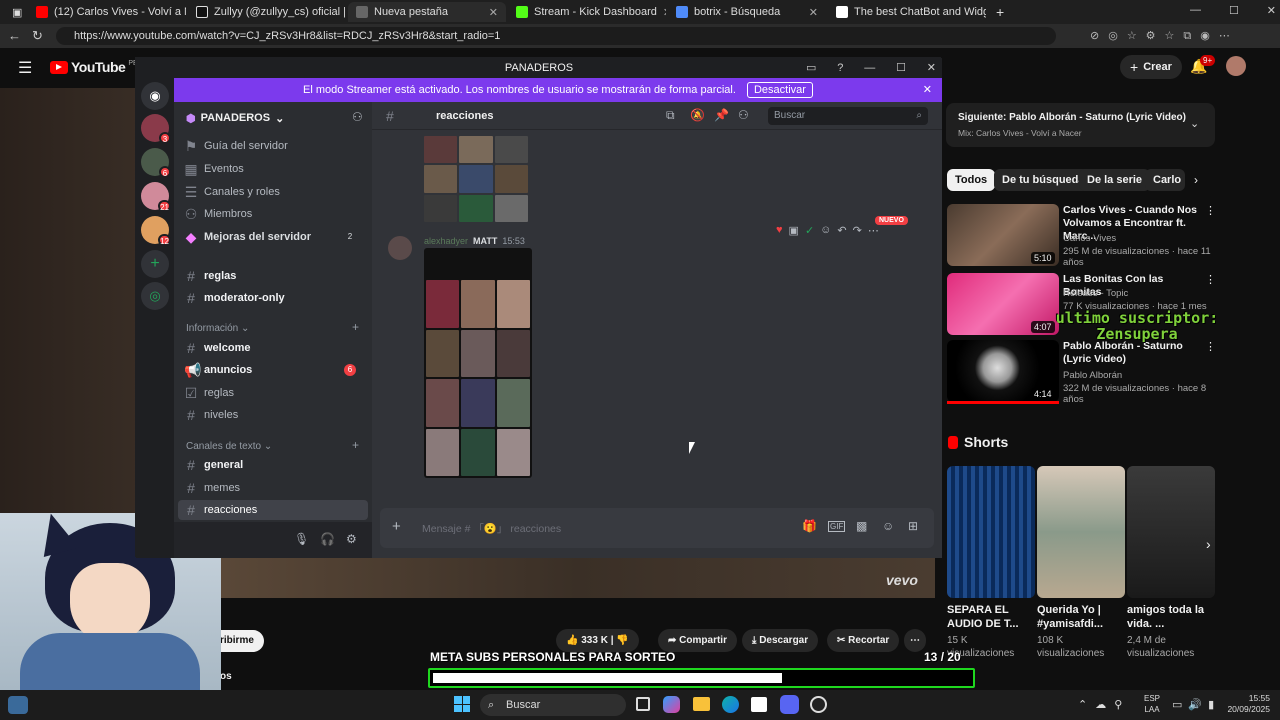  I want to click on add-reaction-icon: ☺, so click(825, 230).